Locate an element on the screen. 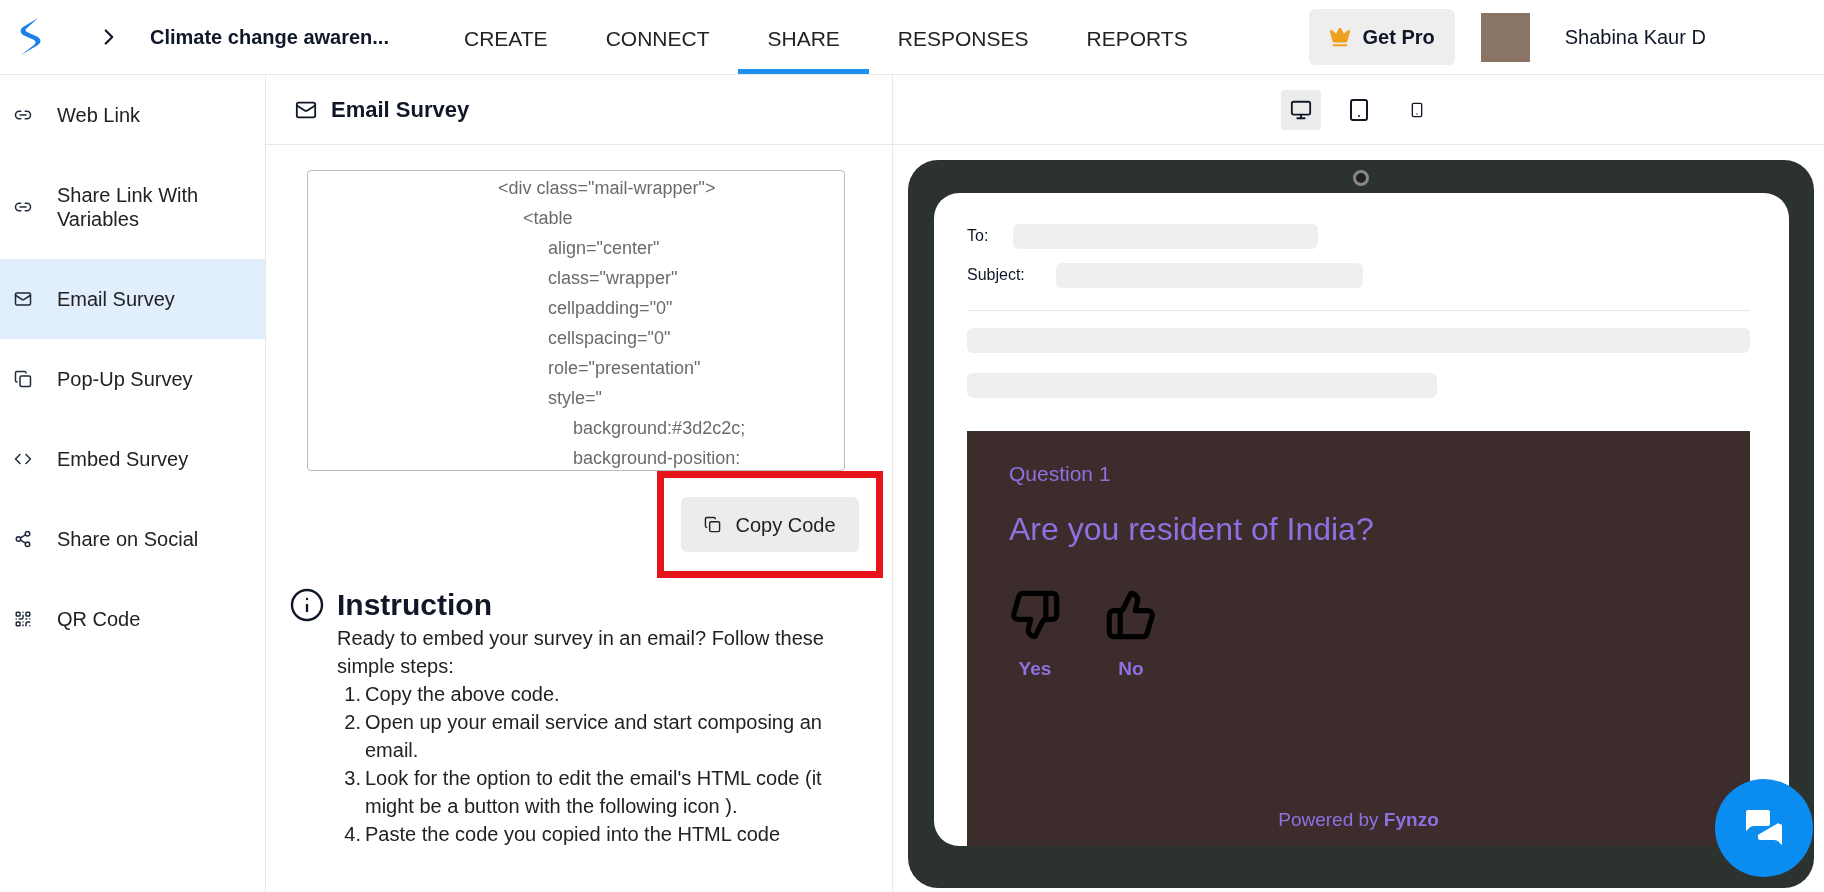 The image size is (1824, 892). sidebar-item: Share on Social is located at coordinates (132, 539).